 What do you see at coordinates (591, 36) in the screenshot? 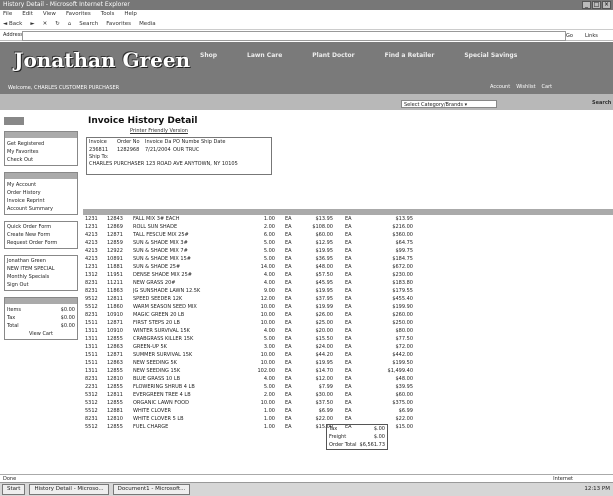
I see `links-button: Links` at bounding box center [591, 36].